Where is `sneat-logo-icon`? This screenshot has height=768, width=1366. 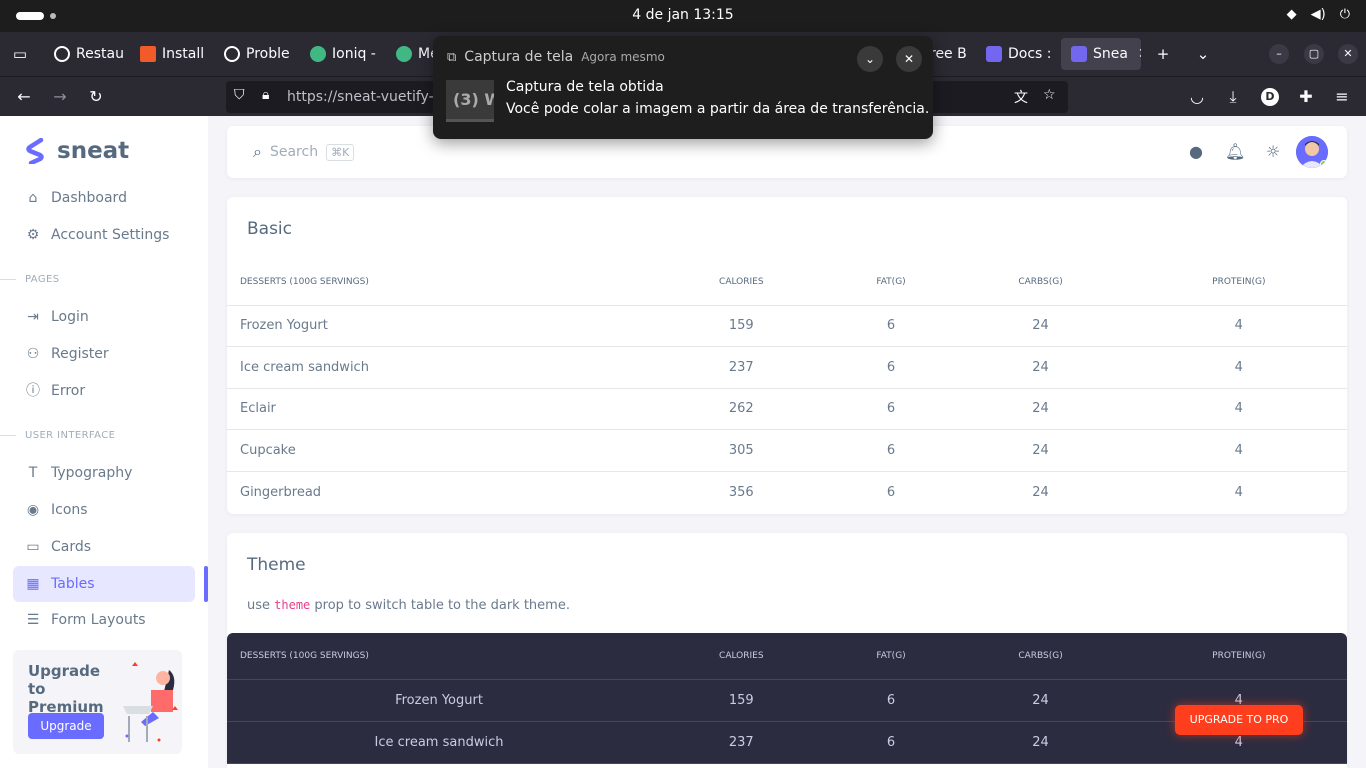 sneat-logo-icon is located at coordinates (1079, 54).